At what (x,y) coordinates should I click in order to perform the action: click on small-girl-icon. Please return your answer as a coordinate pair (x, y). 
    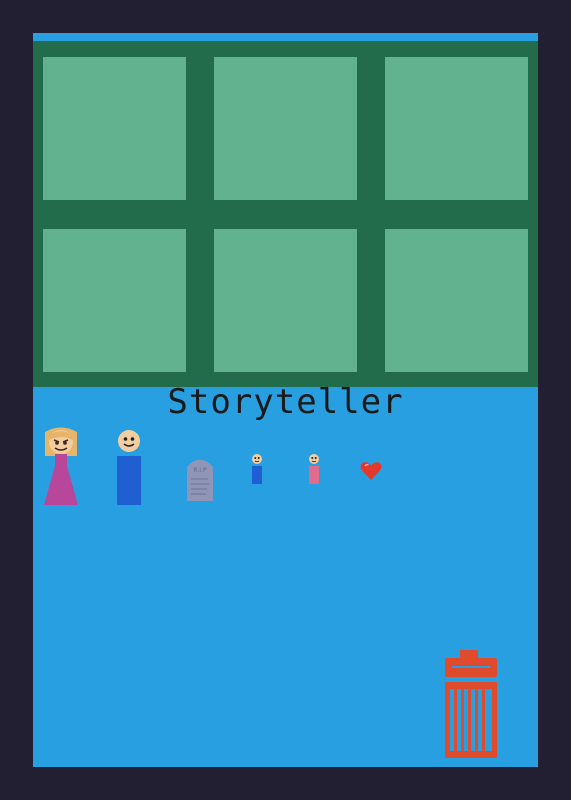
    Looking at the image, I should click on (314, 469).